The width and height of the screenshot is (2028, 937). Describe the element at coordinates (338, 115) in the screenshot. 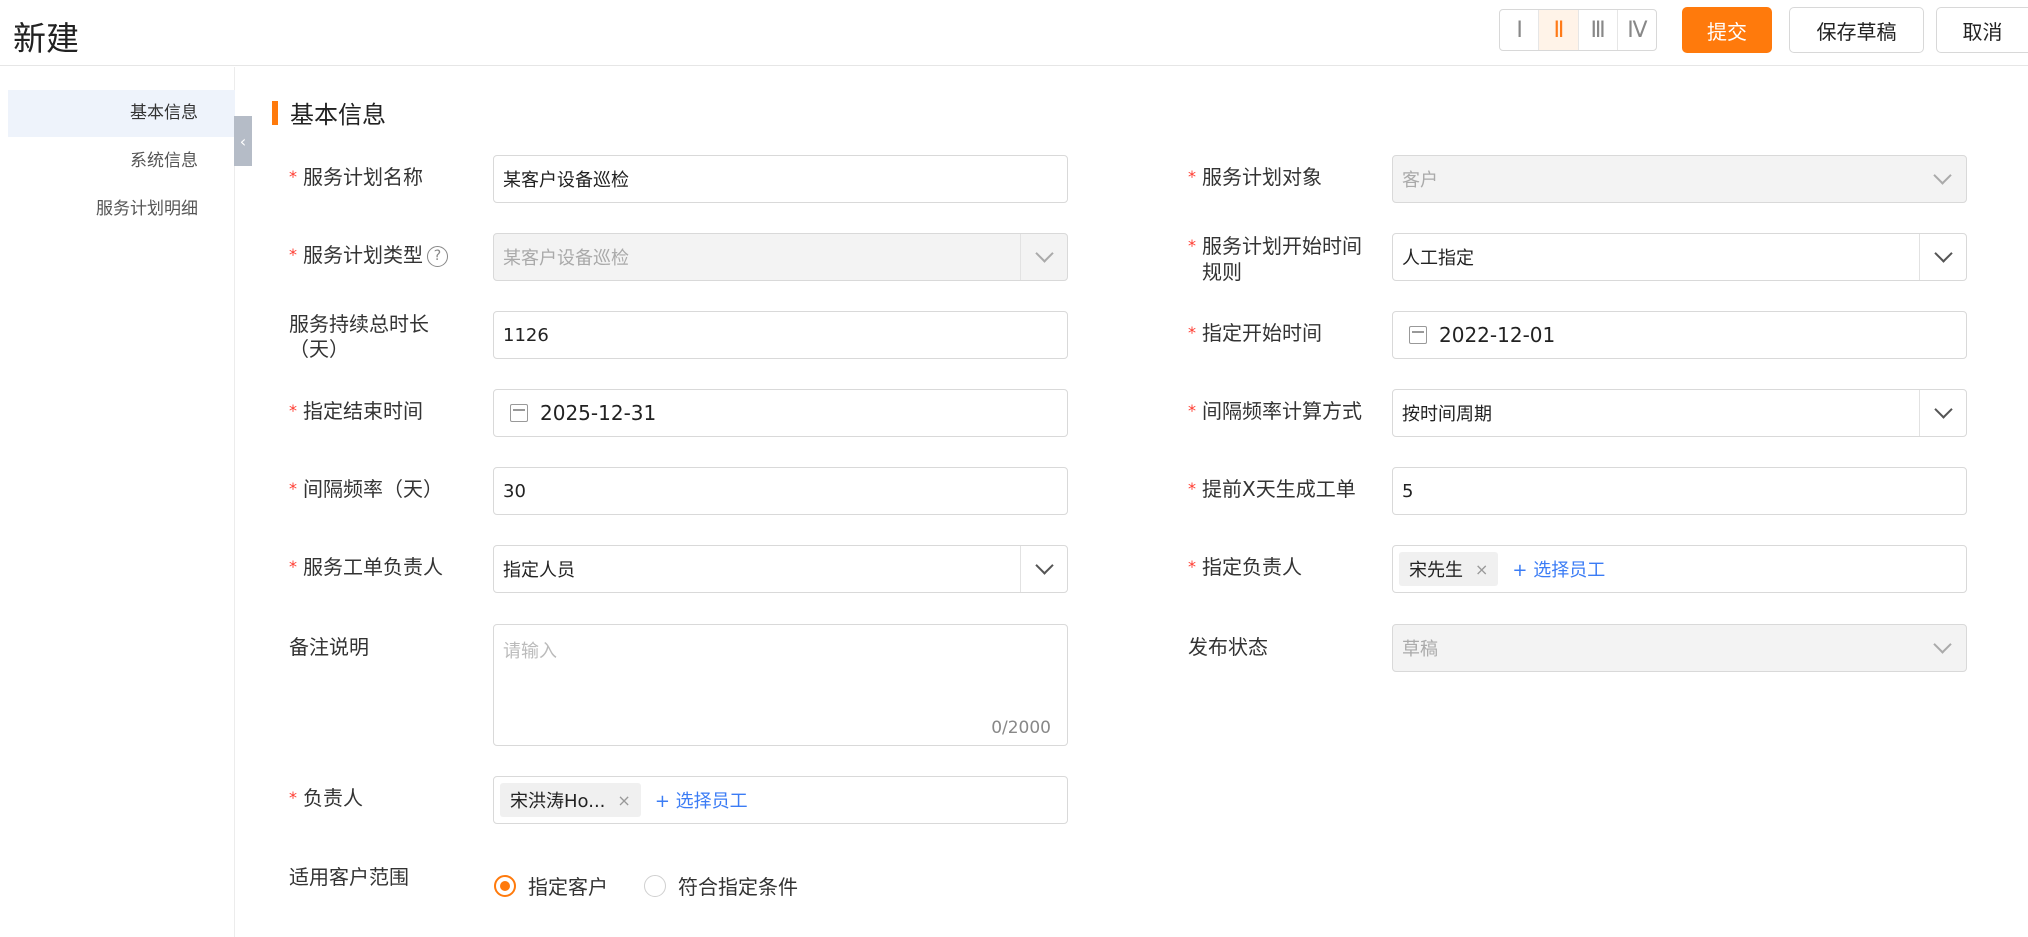

I see `section-title: 基本信息` at that location.